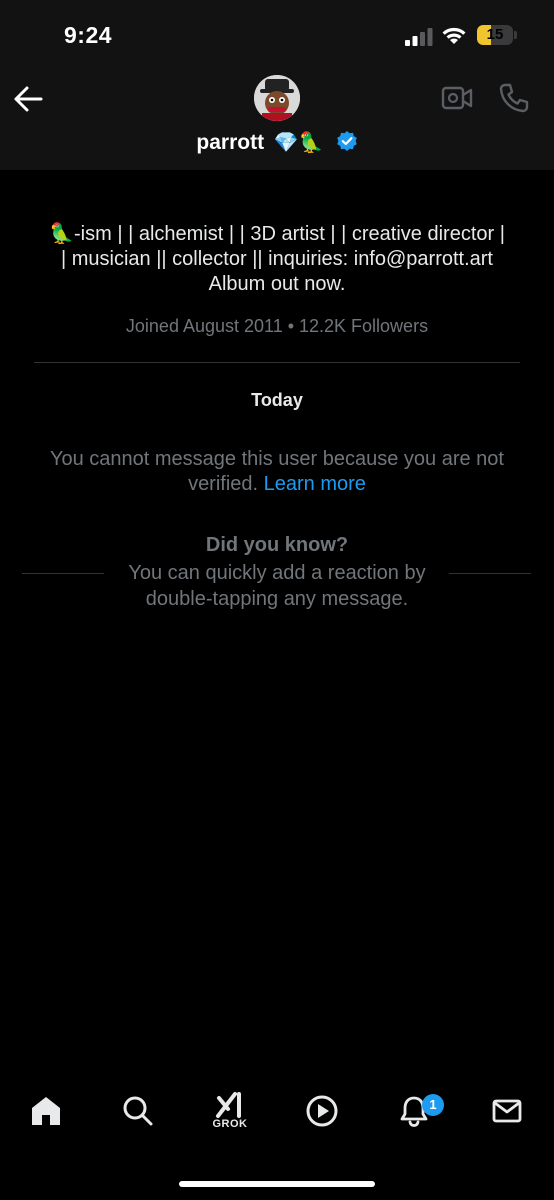  What do you see at coordinates (277, 35) in the screenshot?
I see `status-bar: 9:24 15` at bounding box center [277, 35].